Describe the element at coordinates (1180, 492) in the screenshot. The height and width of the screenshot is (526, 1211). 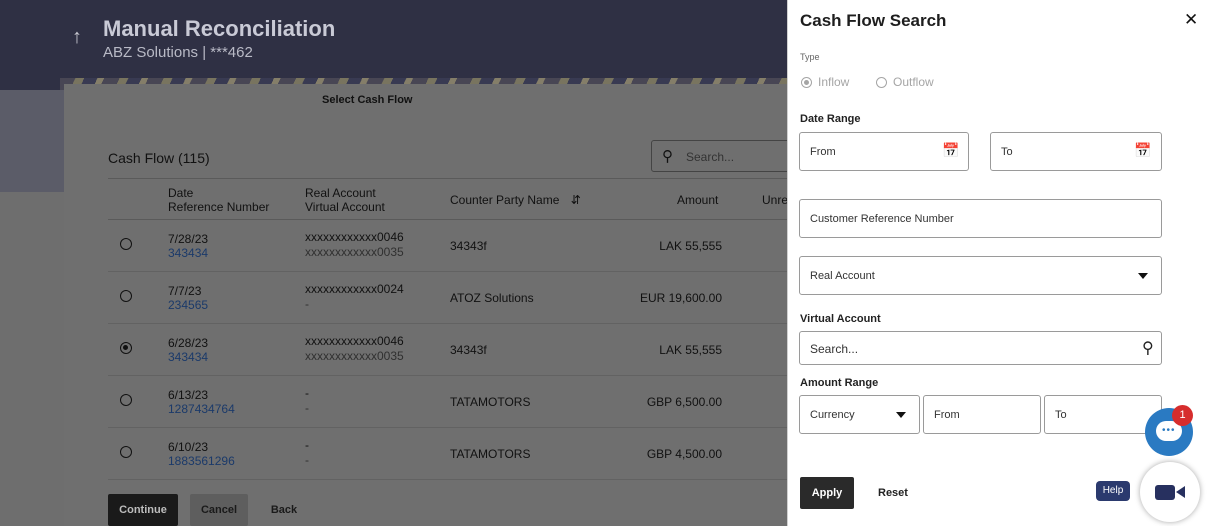
I see `video-lens-icon` at that location.